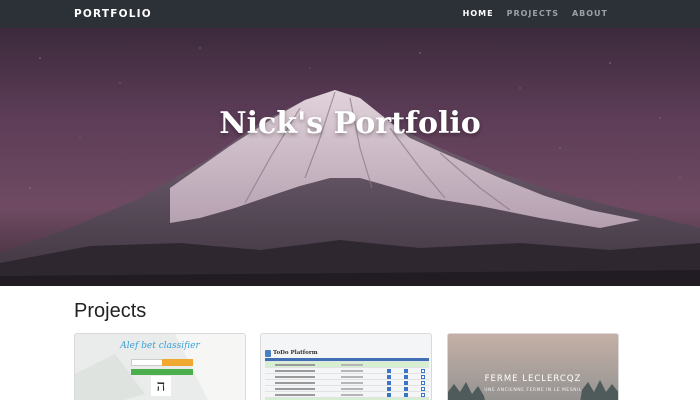  I want to click on analyze-button-preview, so click(162, 372).